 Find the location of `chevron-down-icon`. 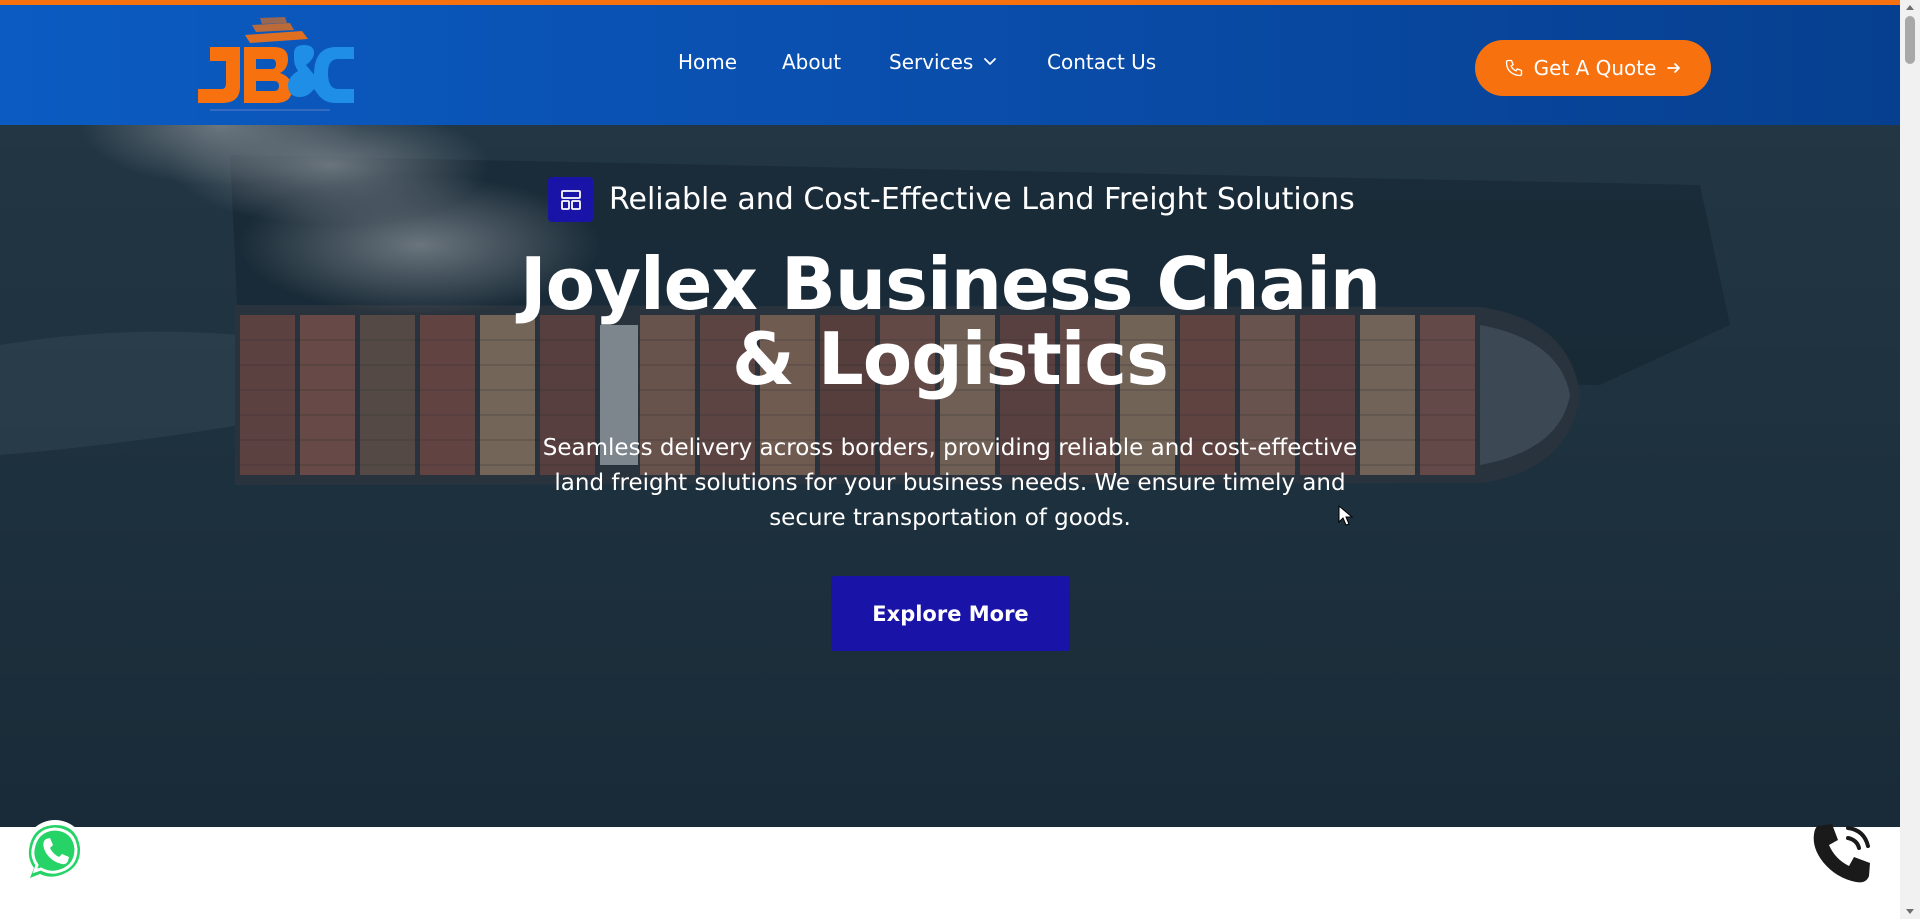

chevron-down-icon is located at coordinates (990, 61).